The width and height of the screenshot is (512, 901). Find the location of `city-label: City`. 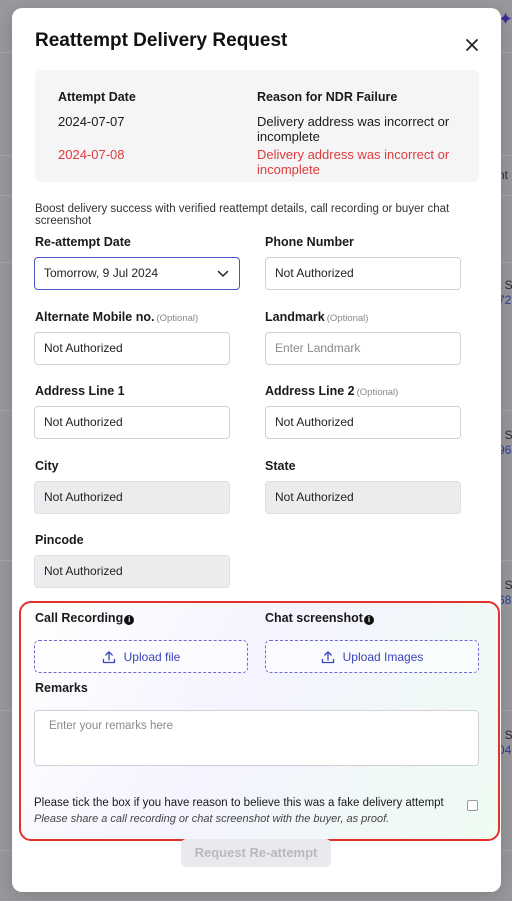

city-label: City is located at coordinates (47, 466).